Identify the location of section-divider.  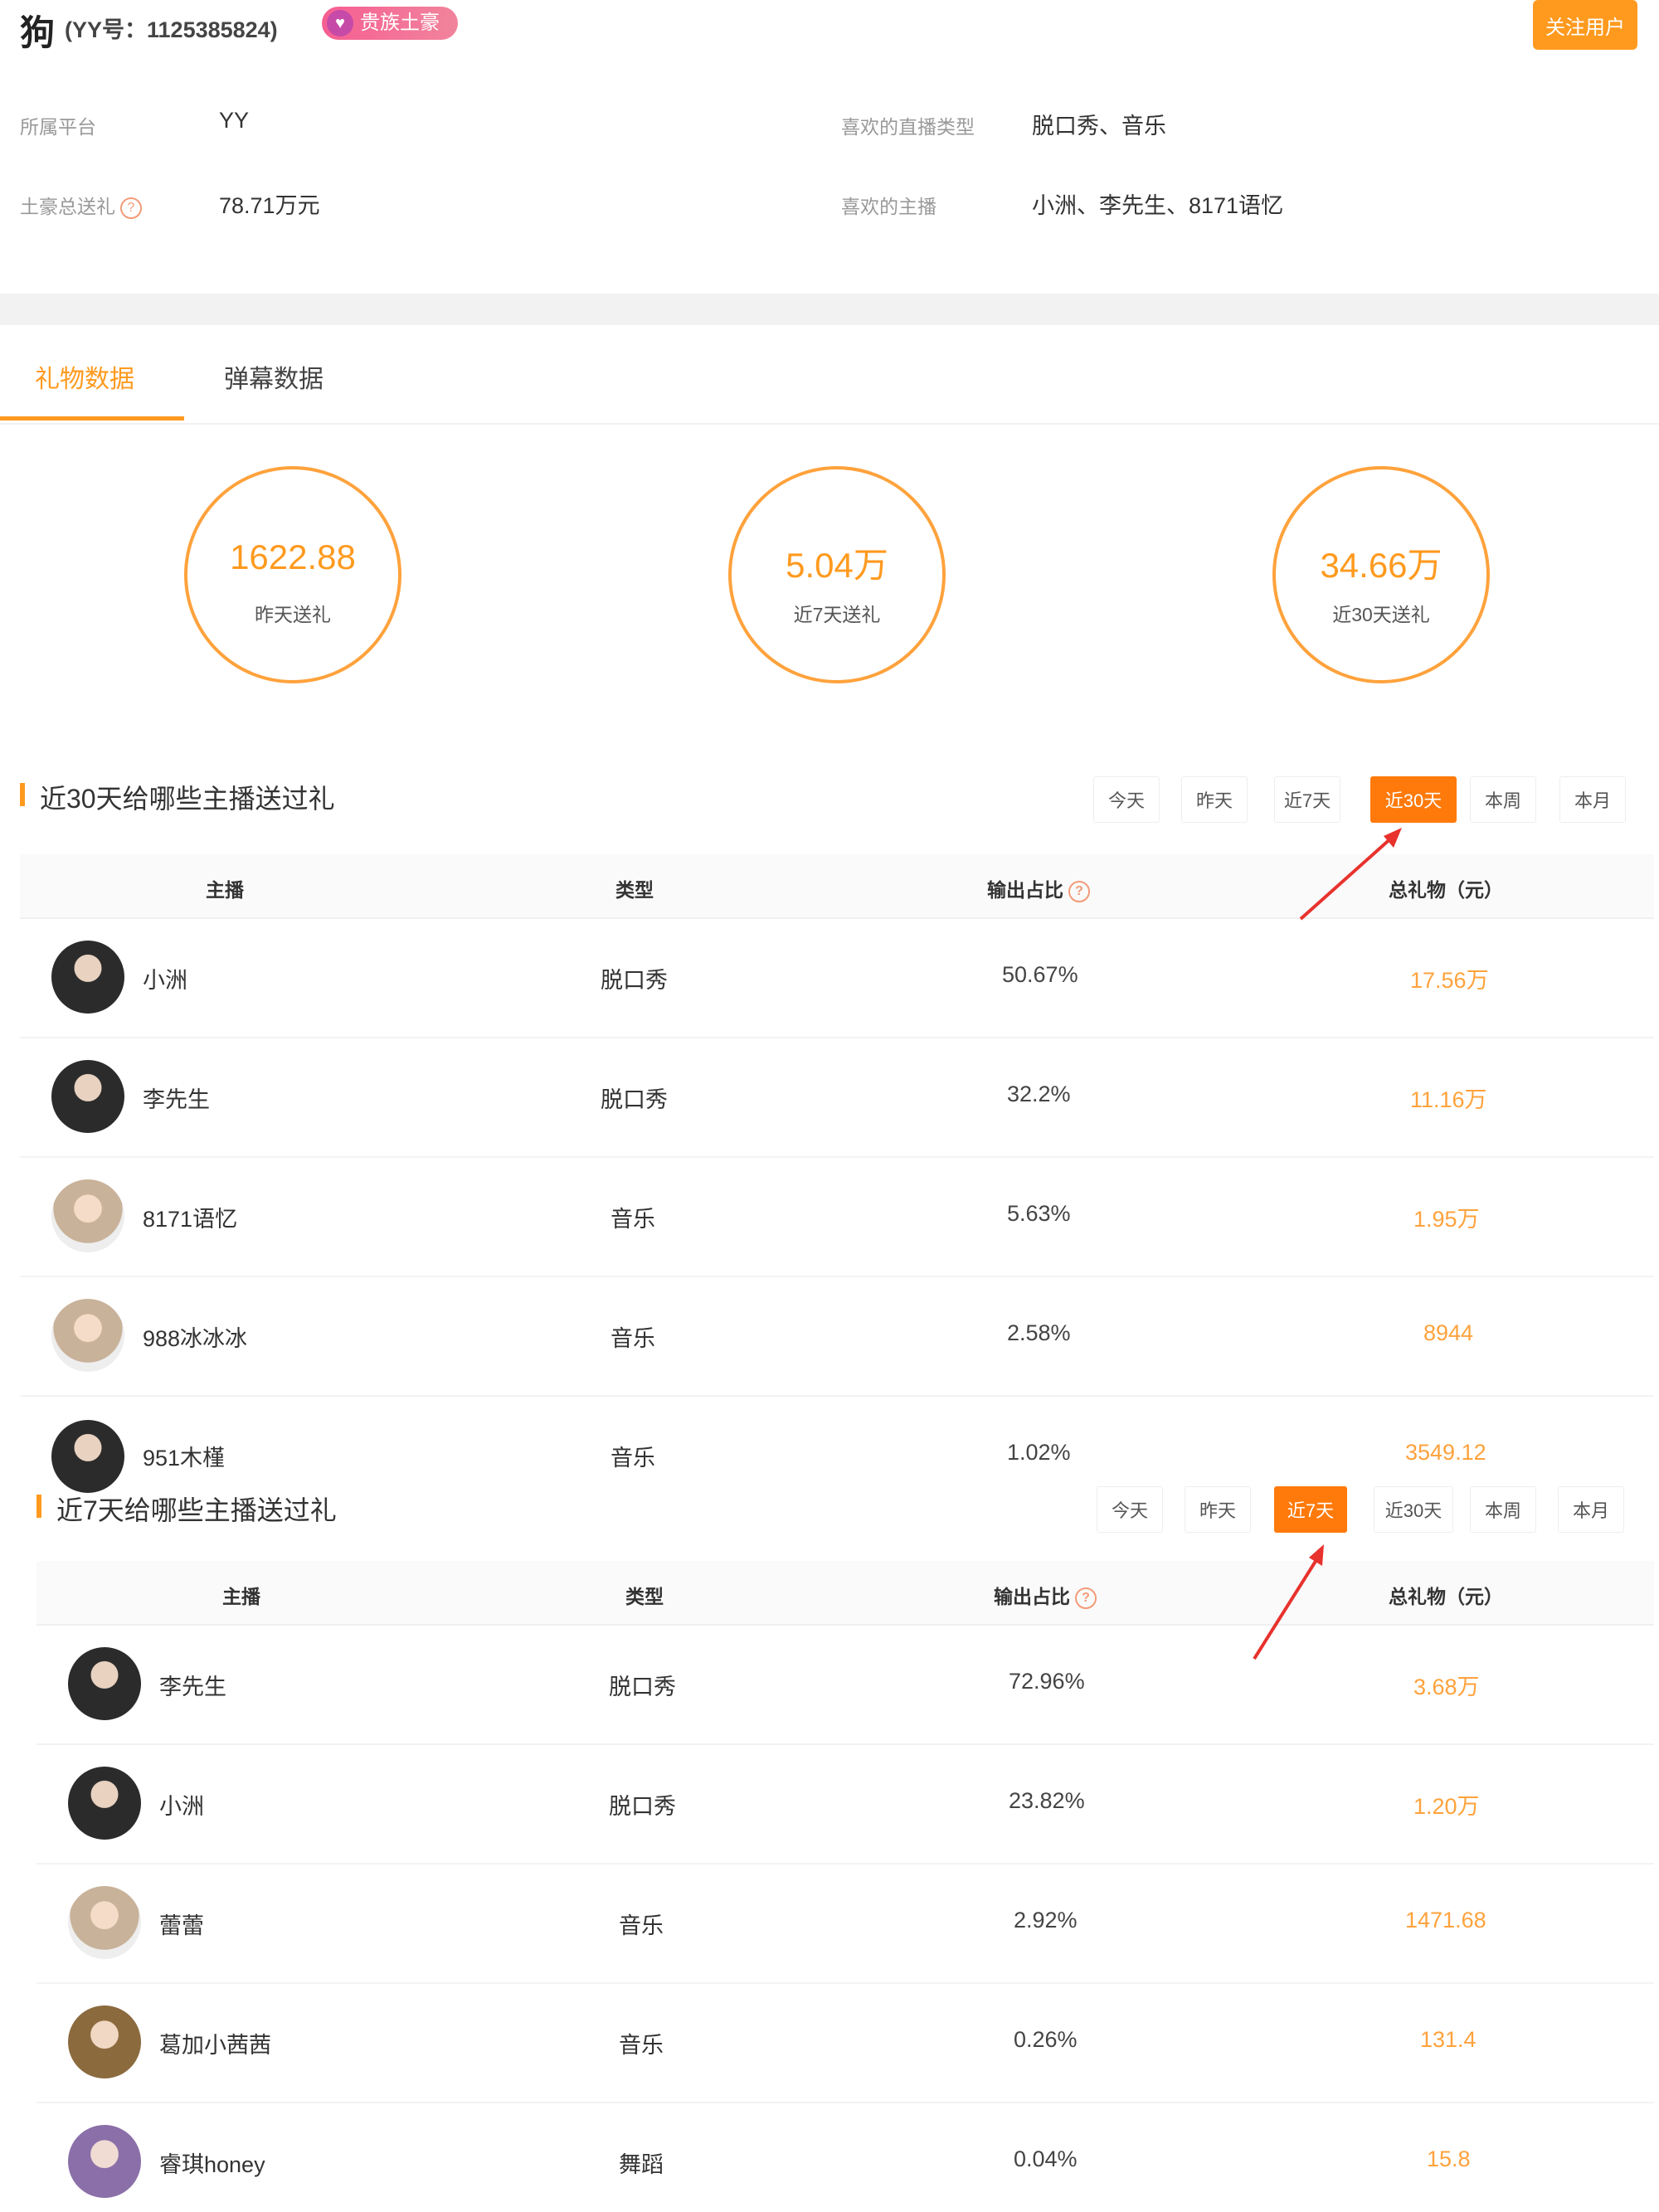
(829, 309).